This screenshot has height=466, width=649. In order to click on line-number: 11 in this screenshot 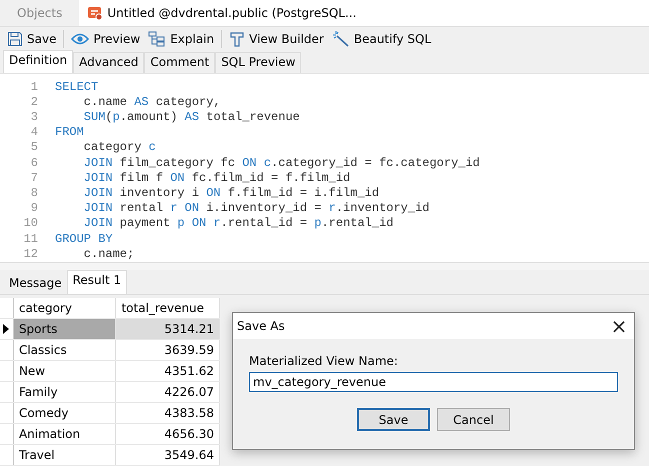, I will do `click(30, 239)`.